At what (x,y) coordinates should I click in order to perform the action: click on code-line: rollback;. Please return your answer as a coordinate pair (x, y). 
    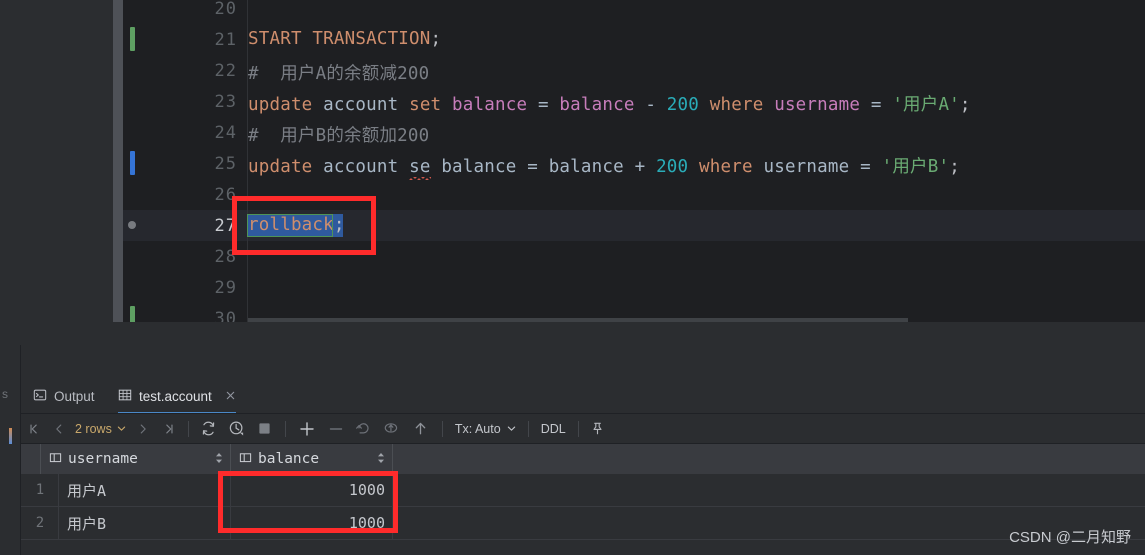
    Looking at the image, I should click on (296, 225).